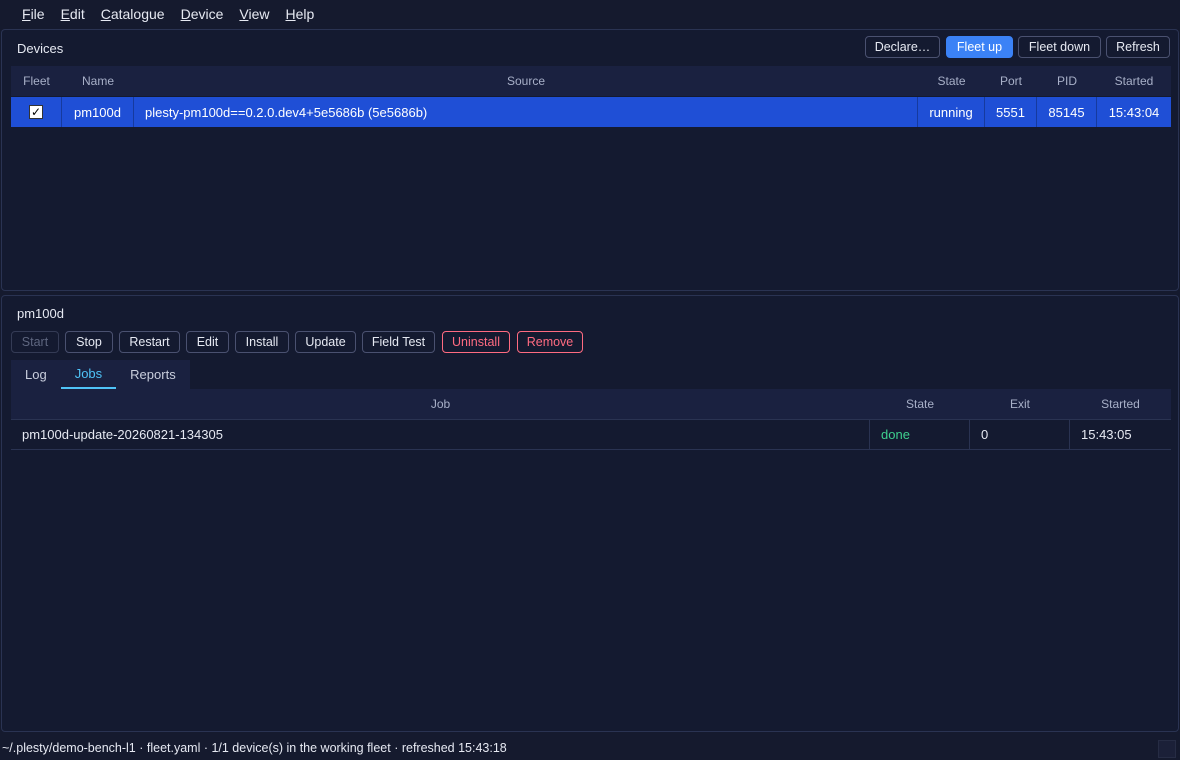  I want to click on menu-device: Device, so click(202, 14).